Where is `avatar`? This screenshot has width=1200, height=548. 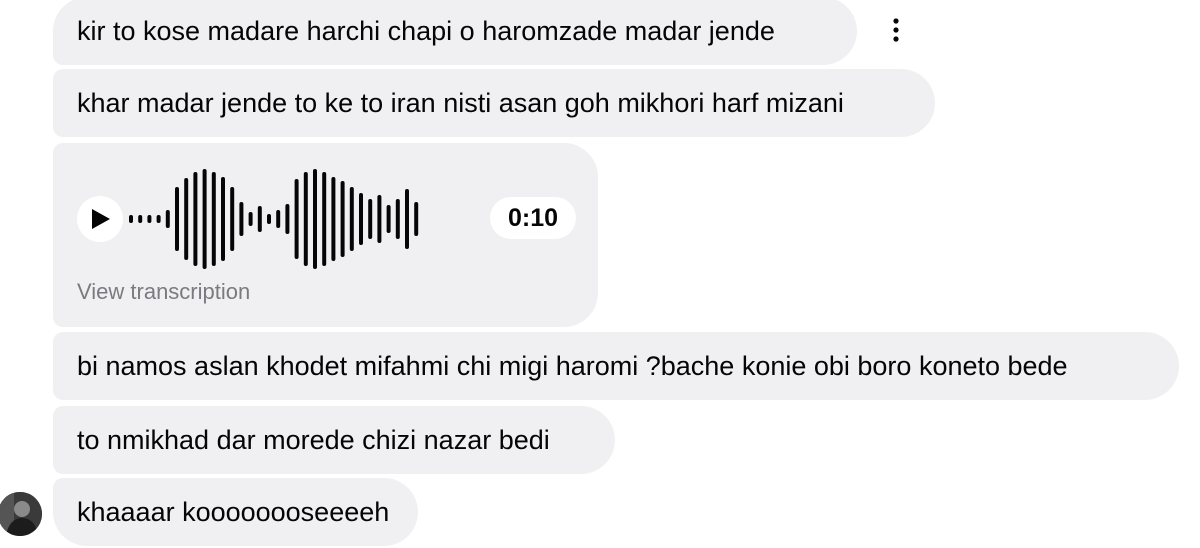
avatar is located at coordinates (21, 514).